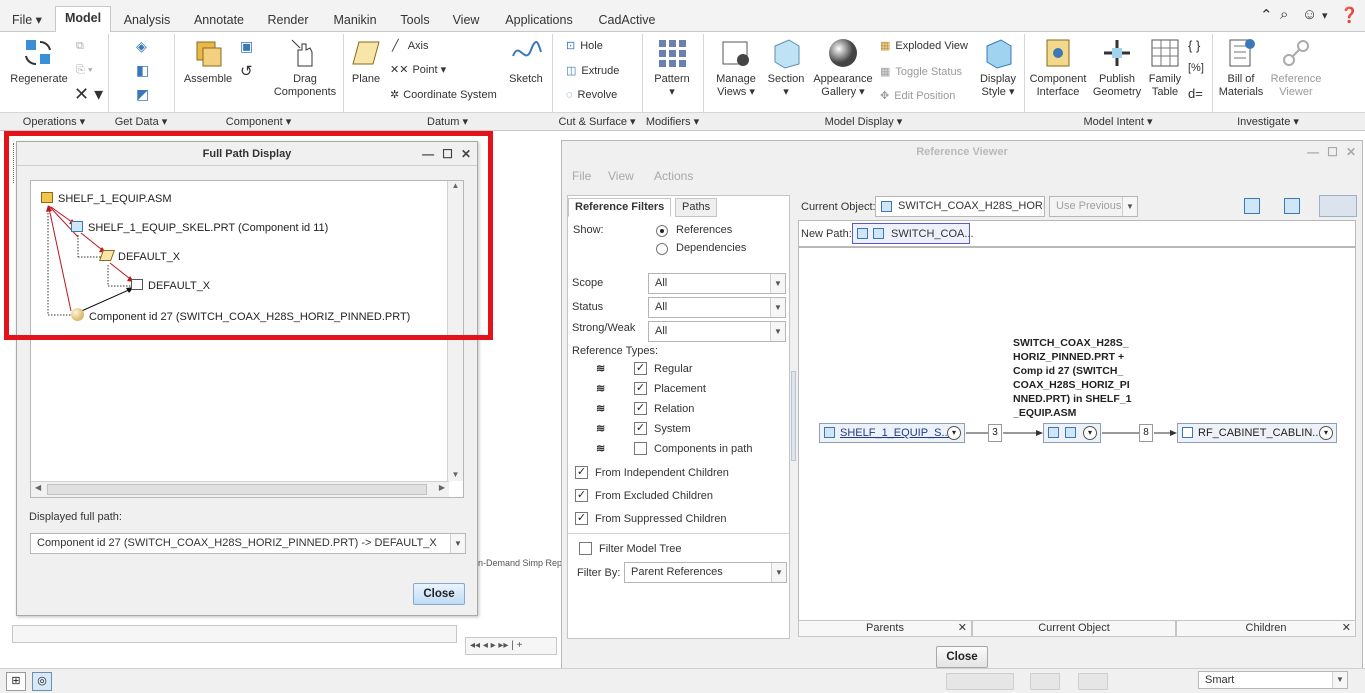 This screenshot has height=693, width=1365. I want to click on copy-geometry-icon: ◧, so click(142, 70).